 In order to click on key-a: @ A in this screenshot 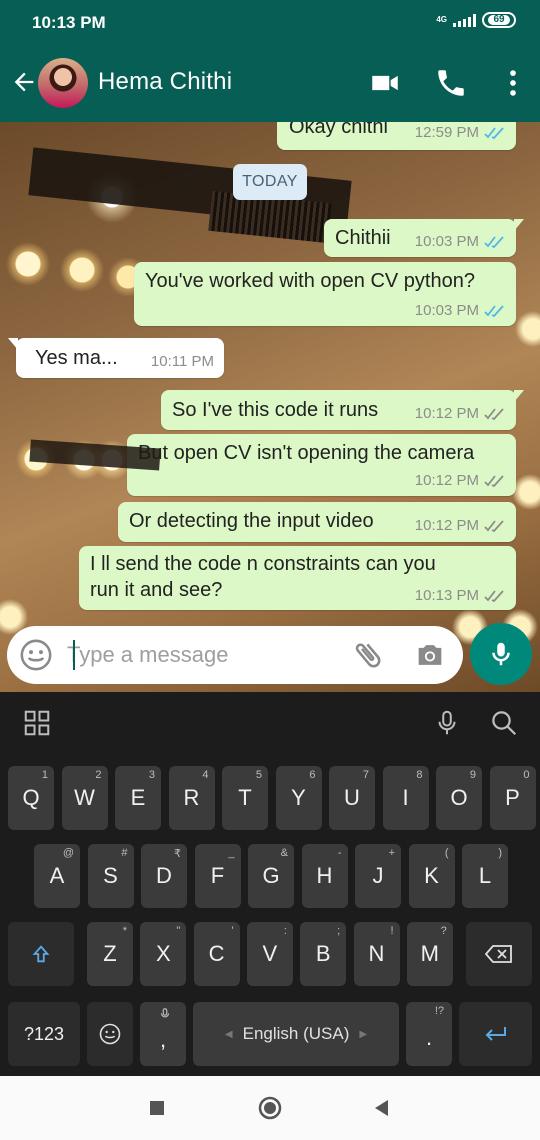, I will do `click(57, 876)`.